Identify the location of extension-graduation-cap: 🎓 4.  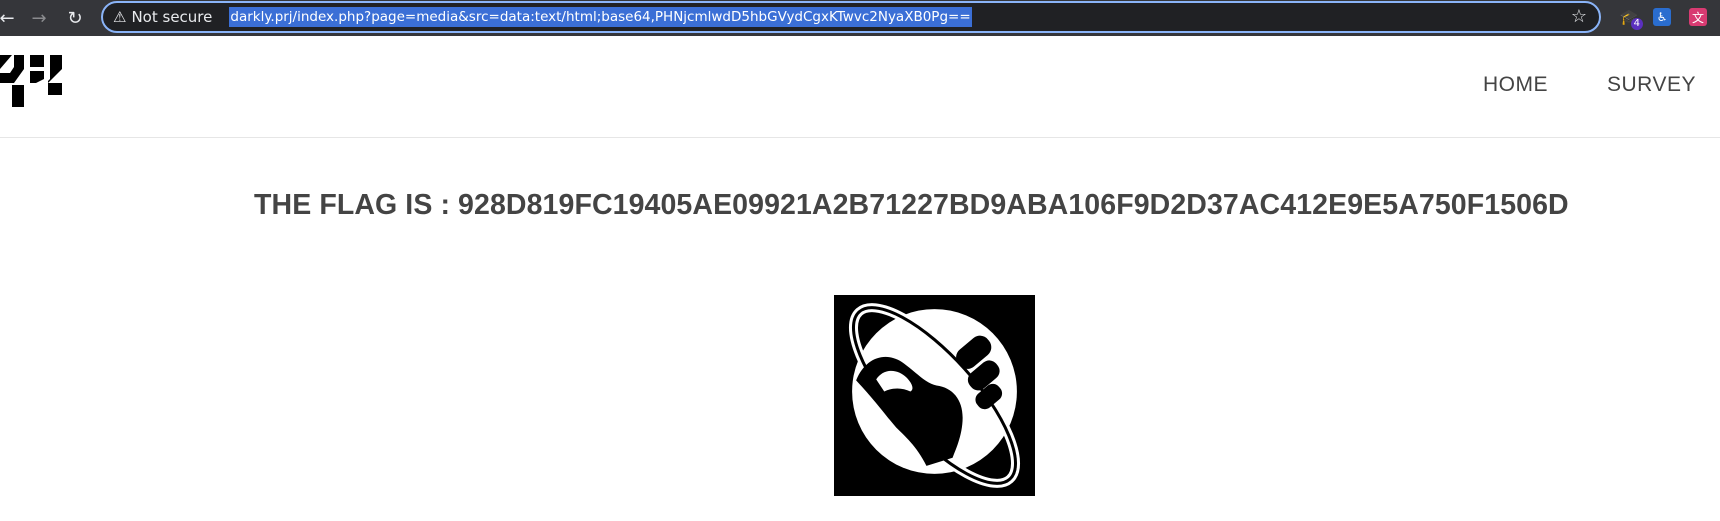
(1631, 19).